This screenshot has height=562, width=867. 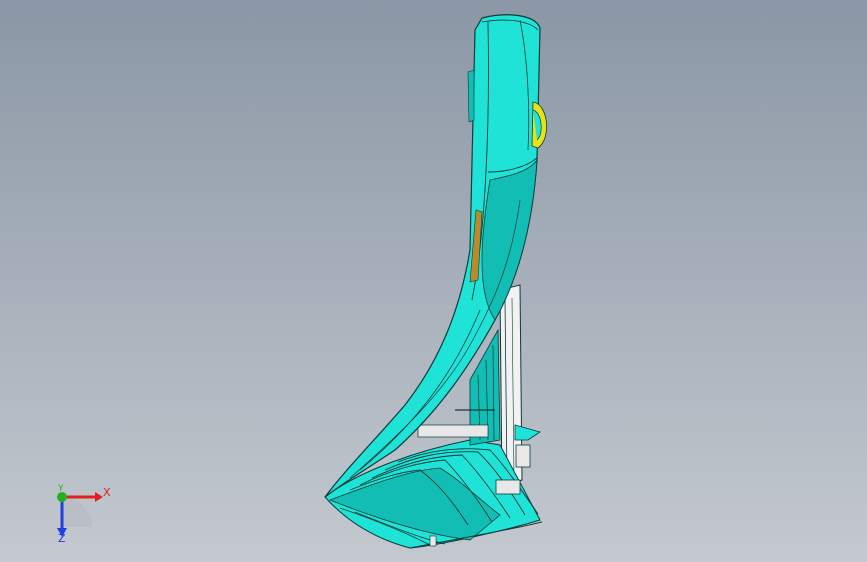 What do you see at coordinates (80, 514) in the screenshot?
I see `coordinate-triad` at bounding box center [80, 514].